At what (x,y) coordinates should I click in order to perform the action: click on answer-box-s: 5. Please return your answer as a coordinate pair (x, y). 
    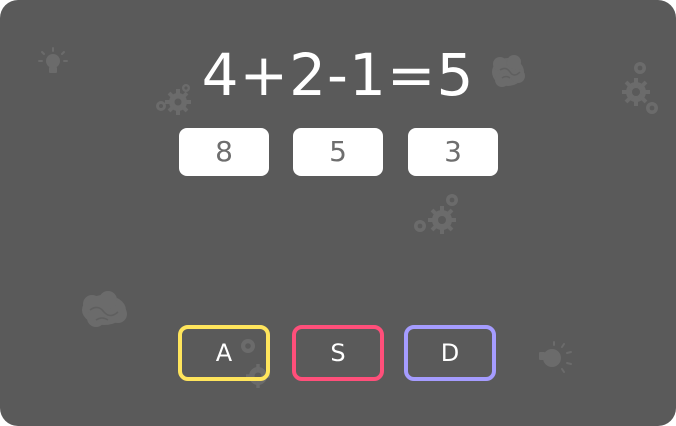
    Looking at the image, I should click on (338, 152).